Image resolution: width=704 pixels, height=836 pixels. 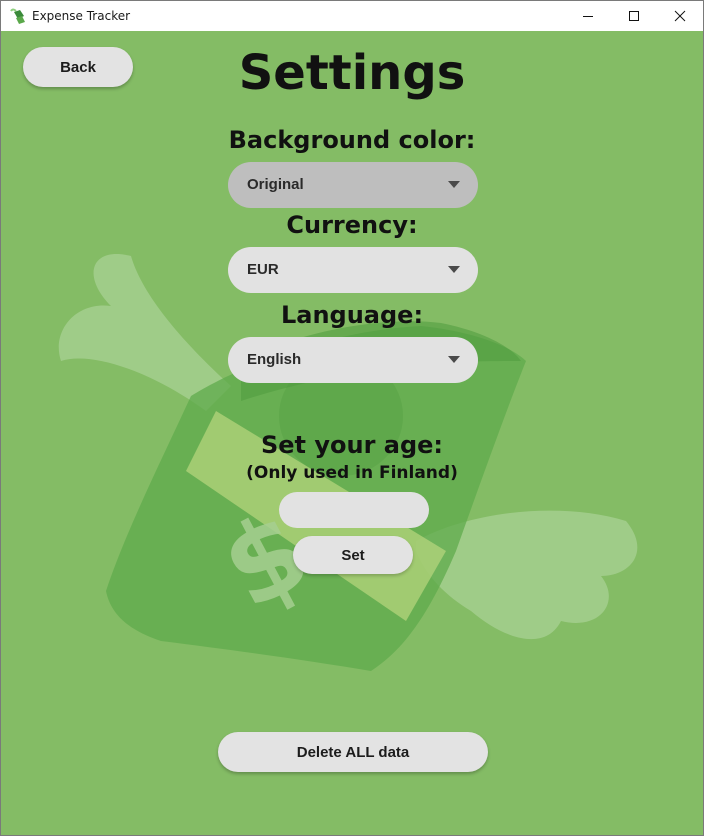 I want to click on age-note: (Only used in Finland), so click(x=352, y=473).